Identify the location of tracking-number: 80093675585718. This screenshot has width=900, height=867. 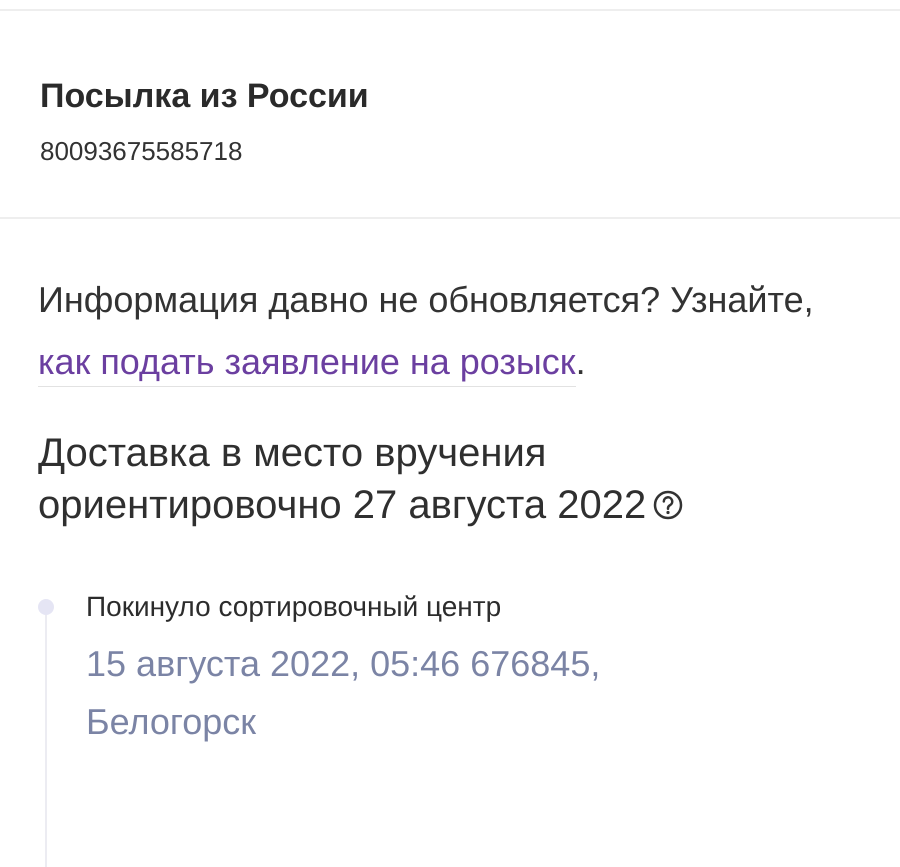
(142, 151).